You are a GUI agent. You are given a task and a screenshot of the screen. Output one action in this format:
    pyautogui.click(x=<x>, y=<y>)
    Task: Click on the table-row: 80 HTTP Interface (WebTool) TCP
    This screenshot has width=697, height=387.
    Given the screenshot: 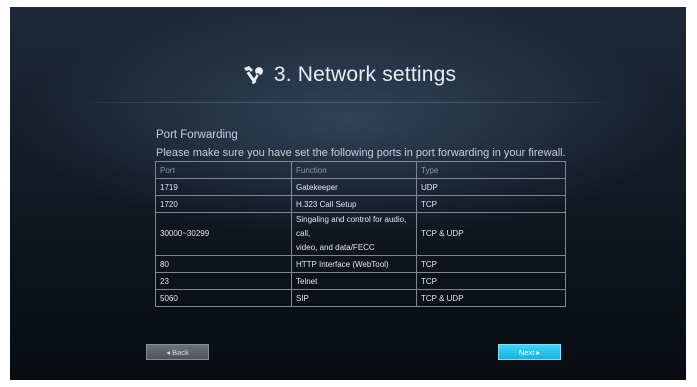 What is the action you would take?
    pyautogui.click(x=360, y=264)
    